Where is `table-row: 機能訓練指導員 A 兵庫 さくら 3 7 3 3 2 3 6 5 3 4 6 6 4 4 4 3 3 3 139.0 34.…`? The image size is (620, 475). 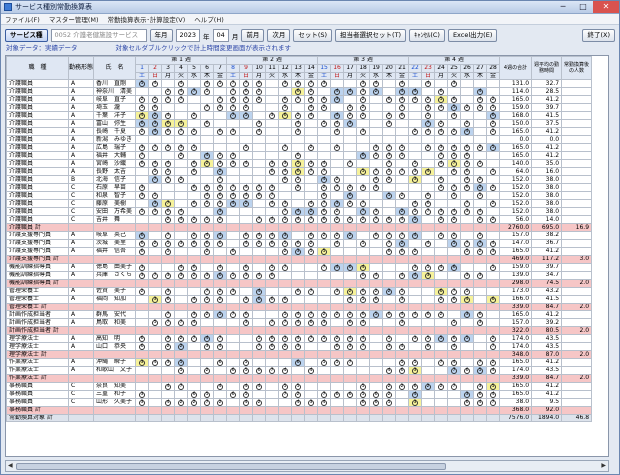 table-row: 機能訓練指導員 A 兵庫 さくら 3 7 3 3 2 3 6 5 3 4 6 6 4 4 4 3 3 3 139.0 34.… is located at coordinates (299, 275).